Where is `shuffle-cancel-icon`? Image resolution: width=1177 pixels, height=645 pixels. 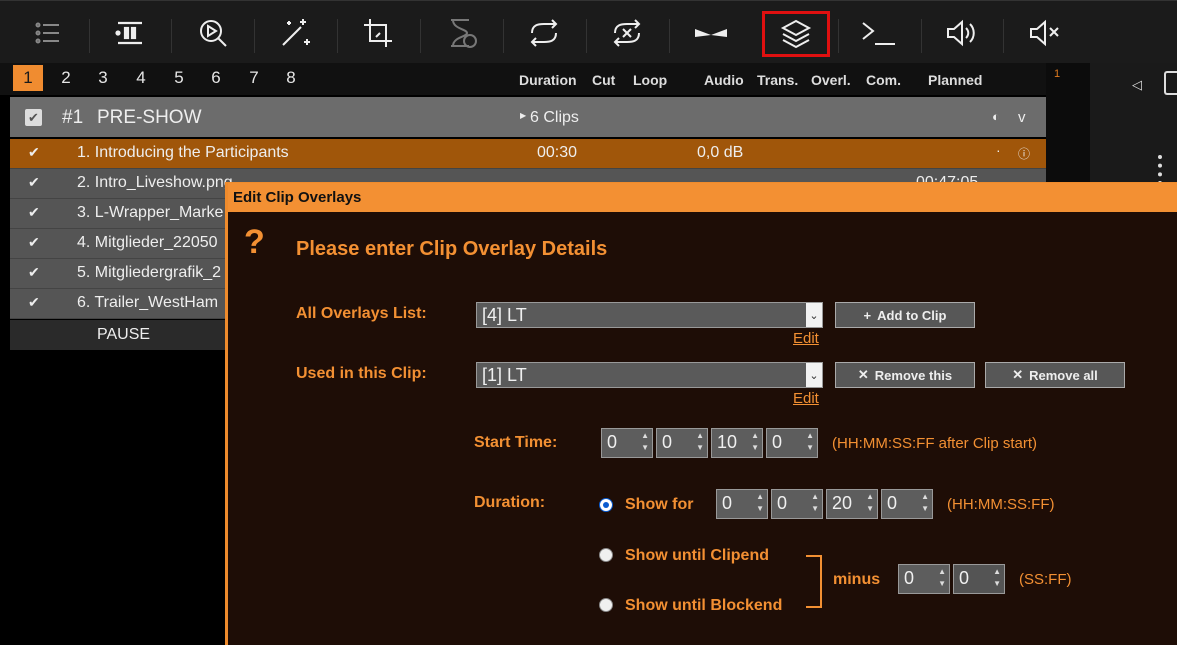
shuffle-cancel-icon is located at coordinates (627, 33).